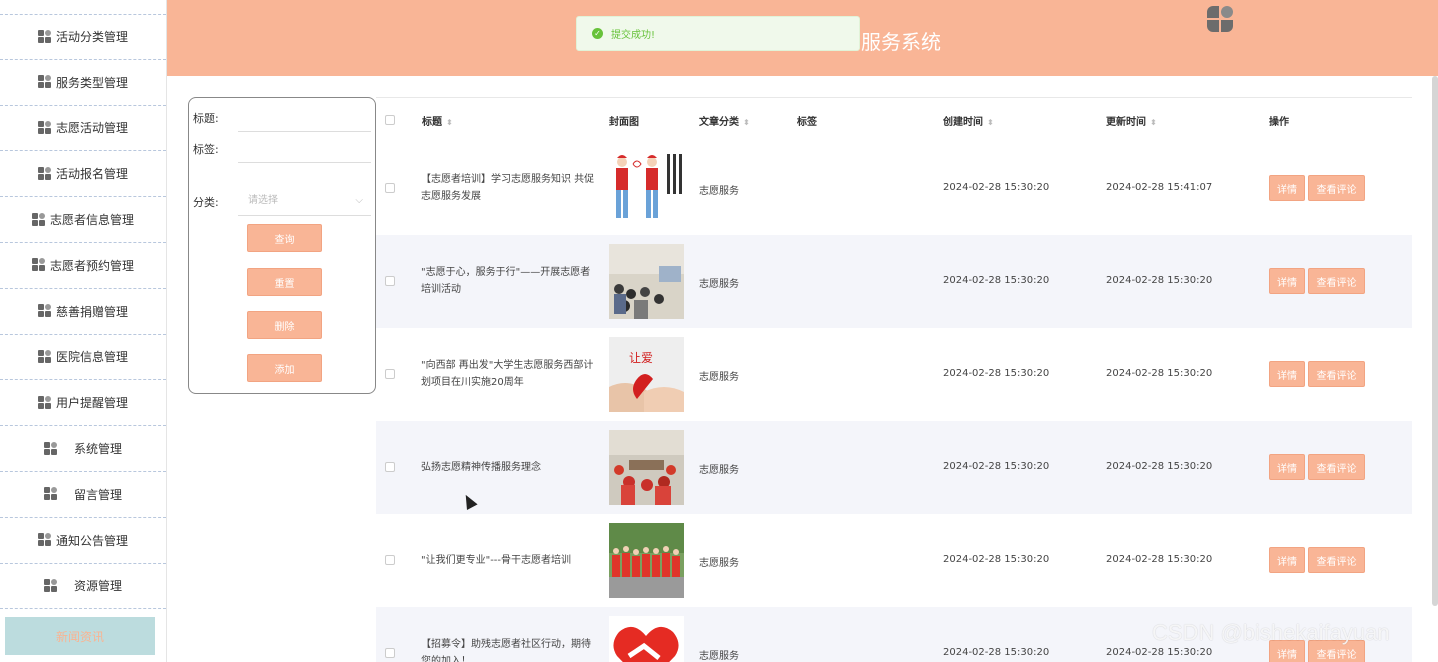  What do you see at coordinates (1435, 341) in the screenshot?
I see `vertical-scrollbar` at bounding box center [1435, 341].